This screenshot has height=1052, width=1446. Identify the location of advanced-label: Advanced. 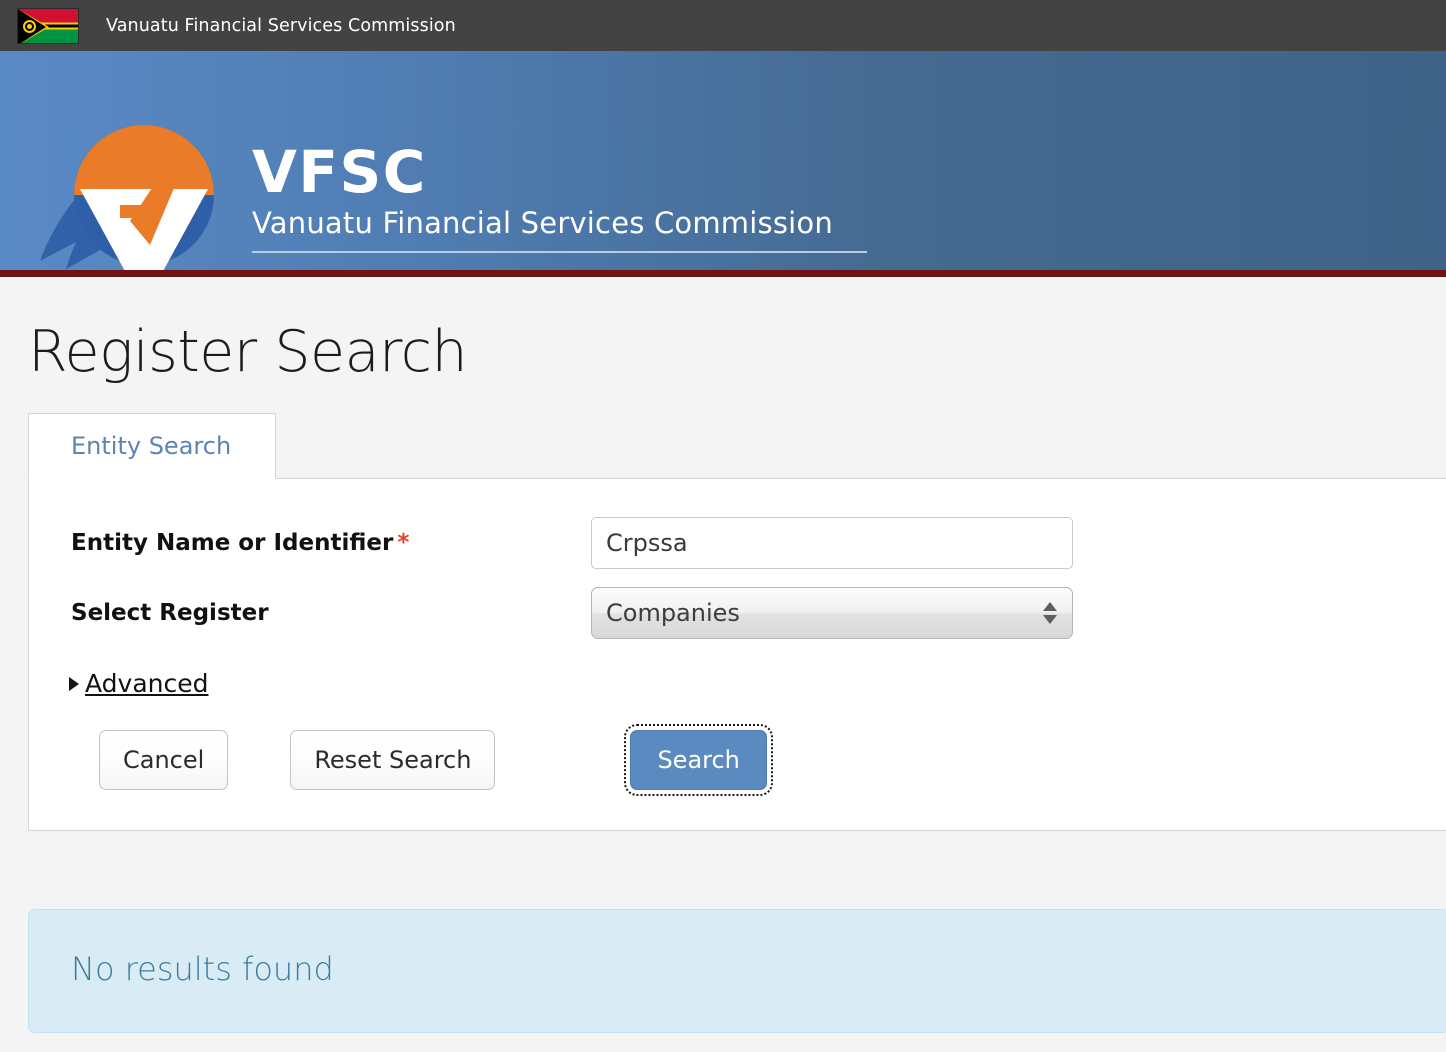
(147, 684).